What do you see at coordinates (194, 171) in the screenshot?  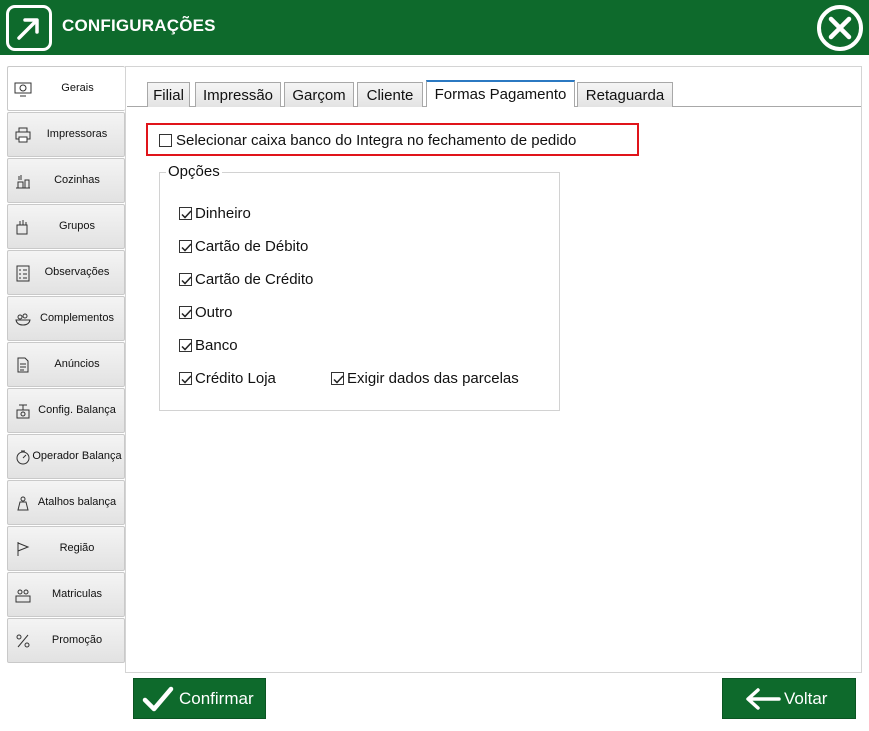 I see `options-group-title: Opções` at bounding box center [194, 171].